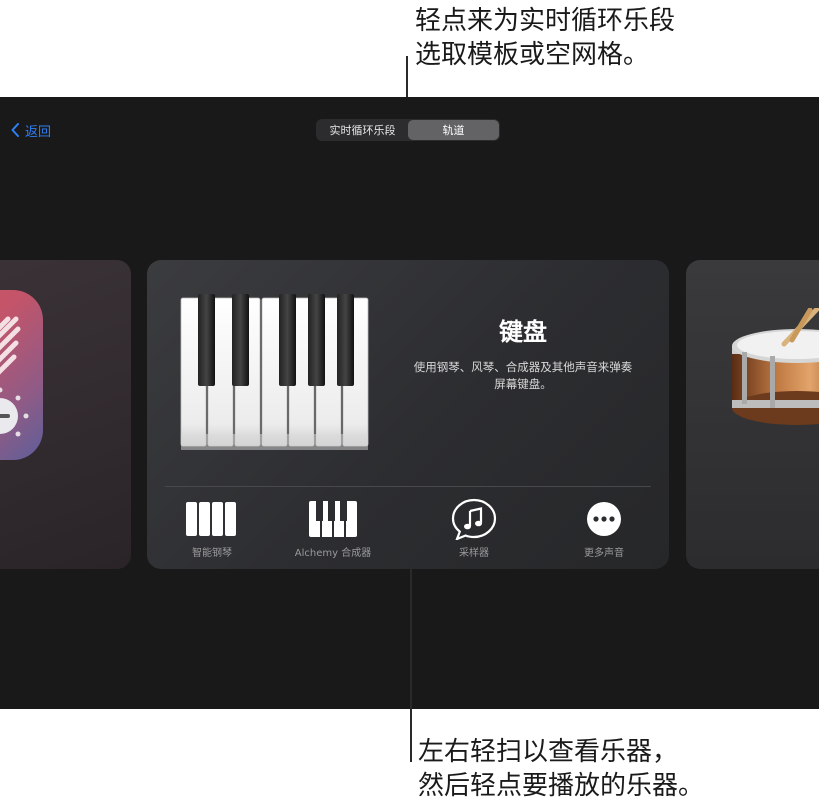 This screenshot has width=819, height=806. What do you see at coordinates (523, 332) in the screenshot?
I see `instrument-title: 键盘` at bounding box center [523, 332].